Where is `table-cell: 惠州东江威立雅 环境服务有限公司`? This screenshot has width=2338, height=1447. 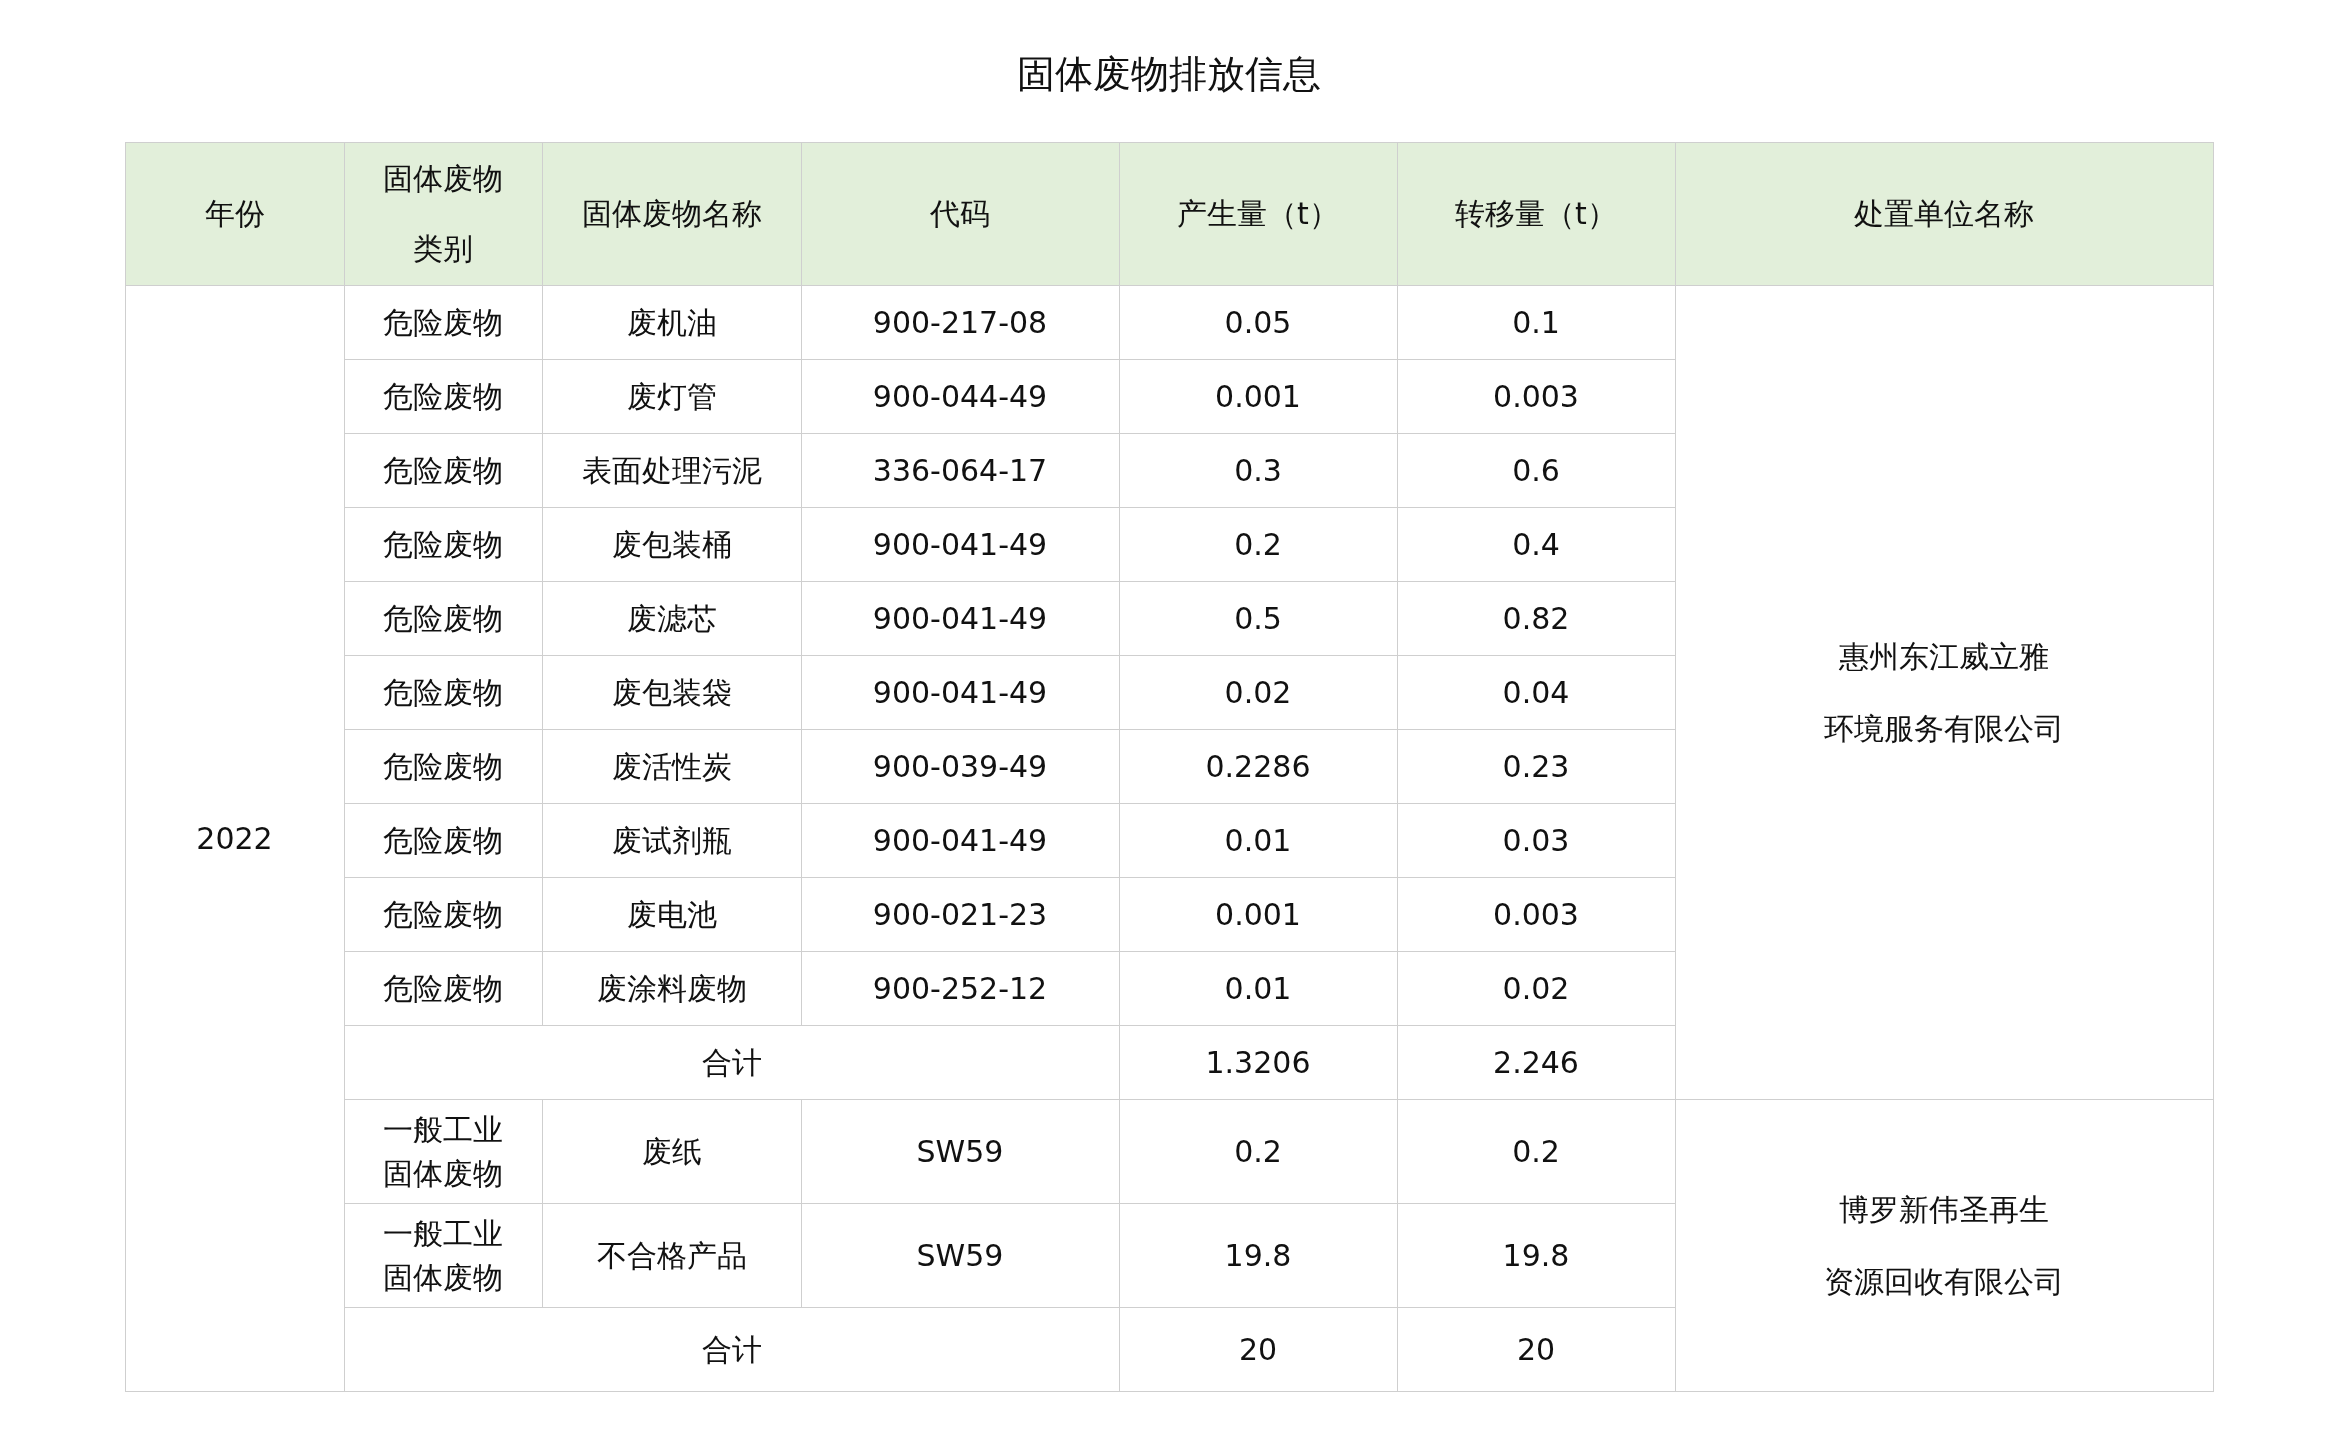
table-cell: 惠州东江威立雅 环境服务有限公司 is located at coordinates (1944, 692).